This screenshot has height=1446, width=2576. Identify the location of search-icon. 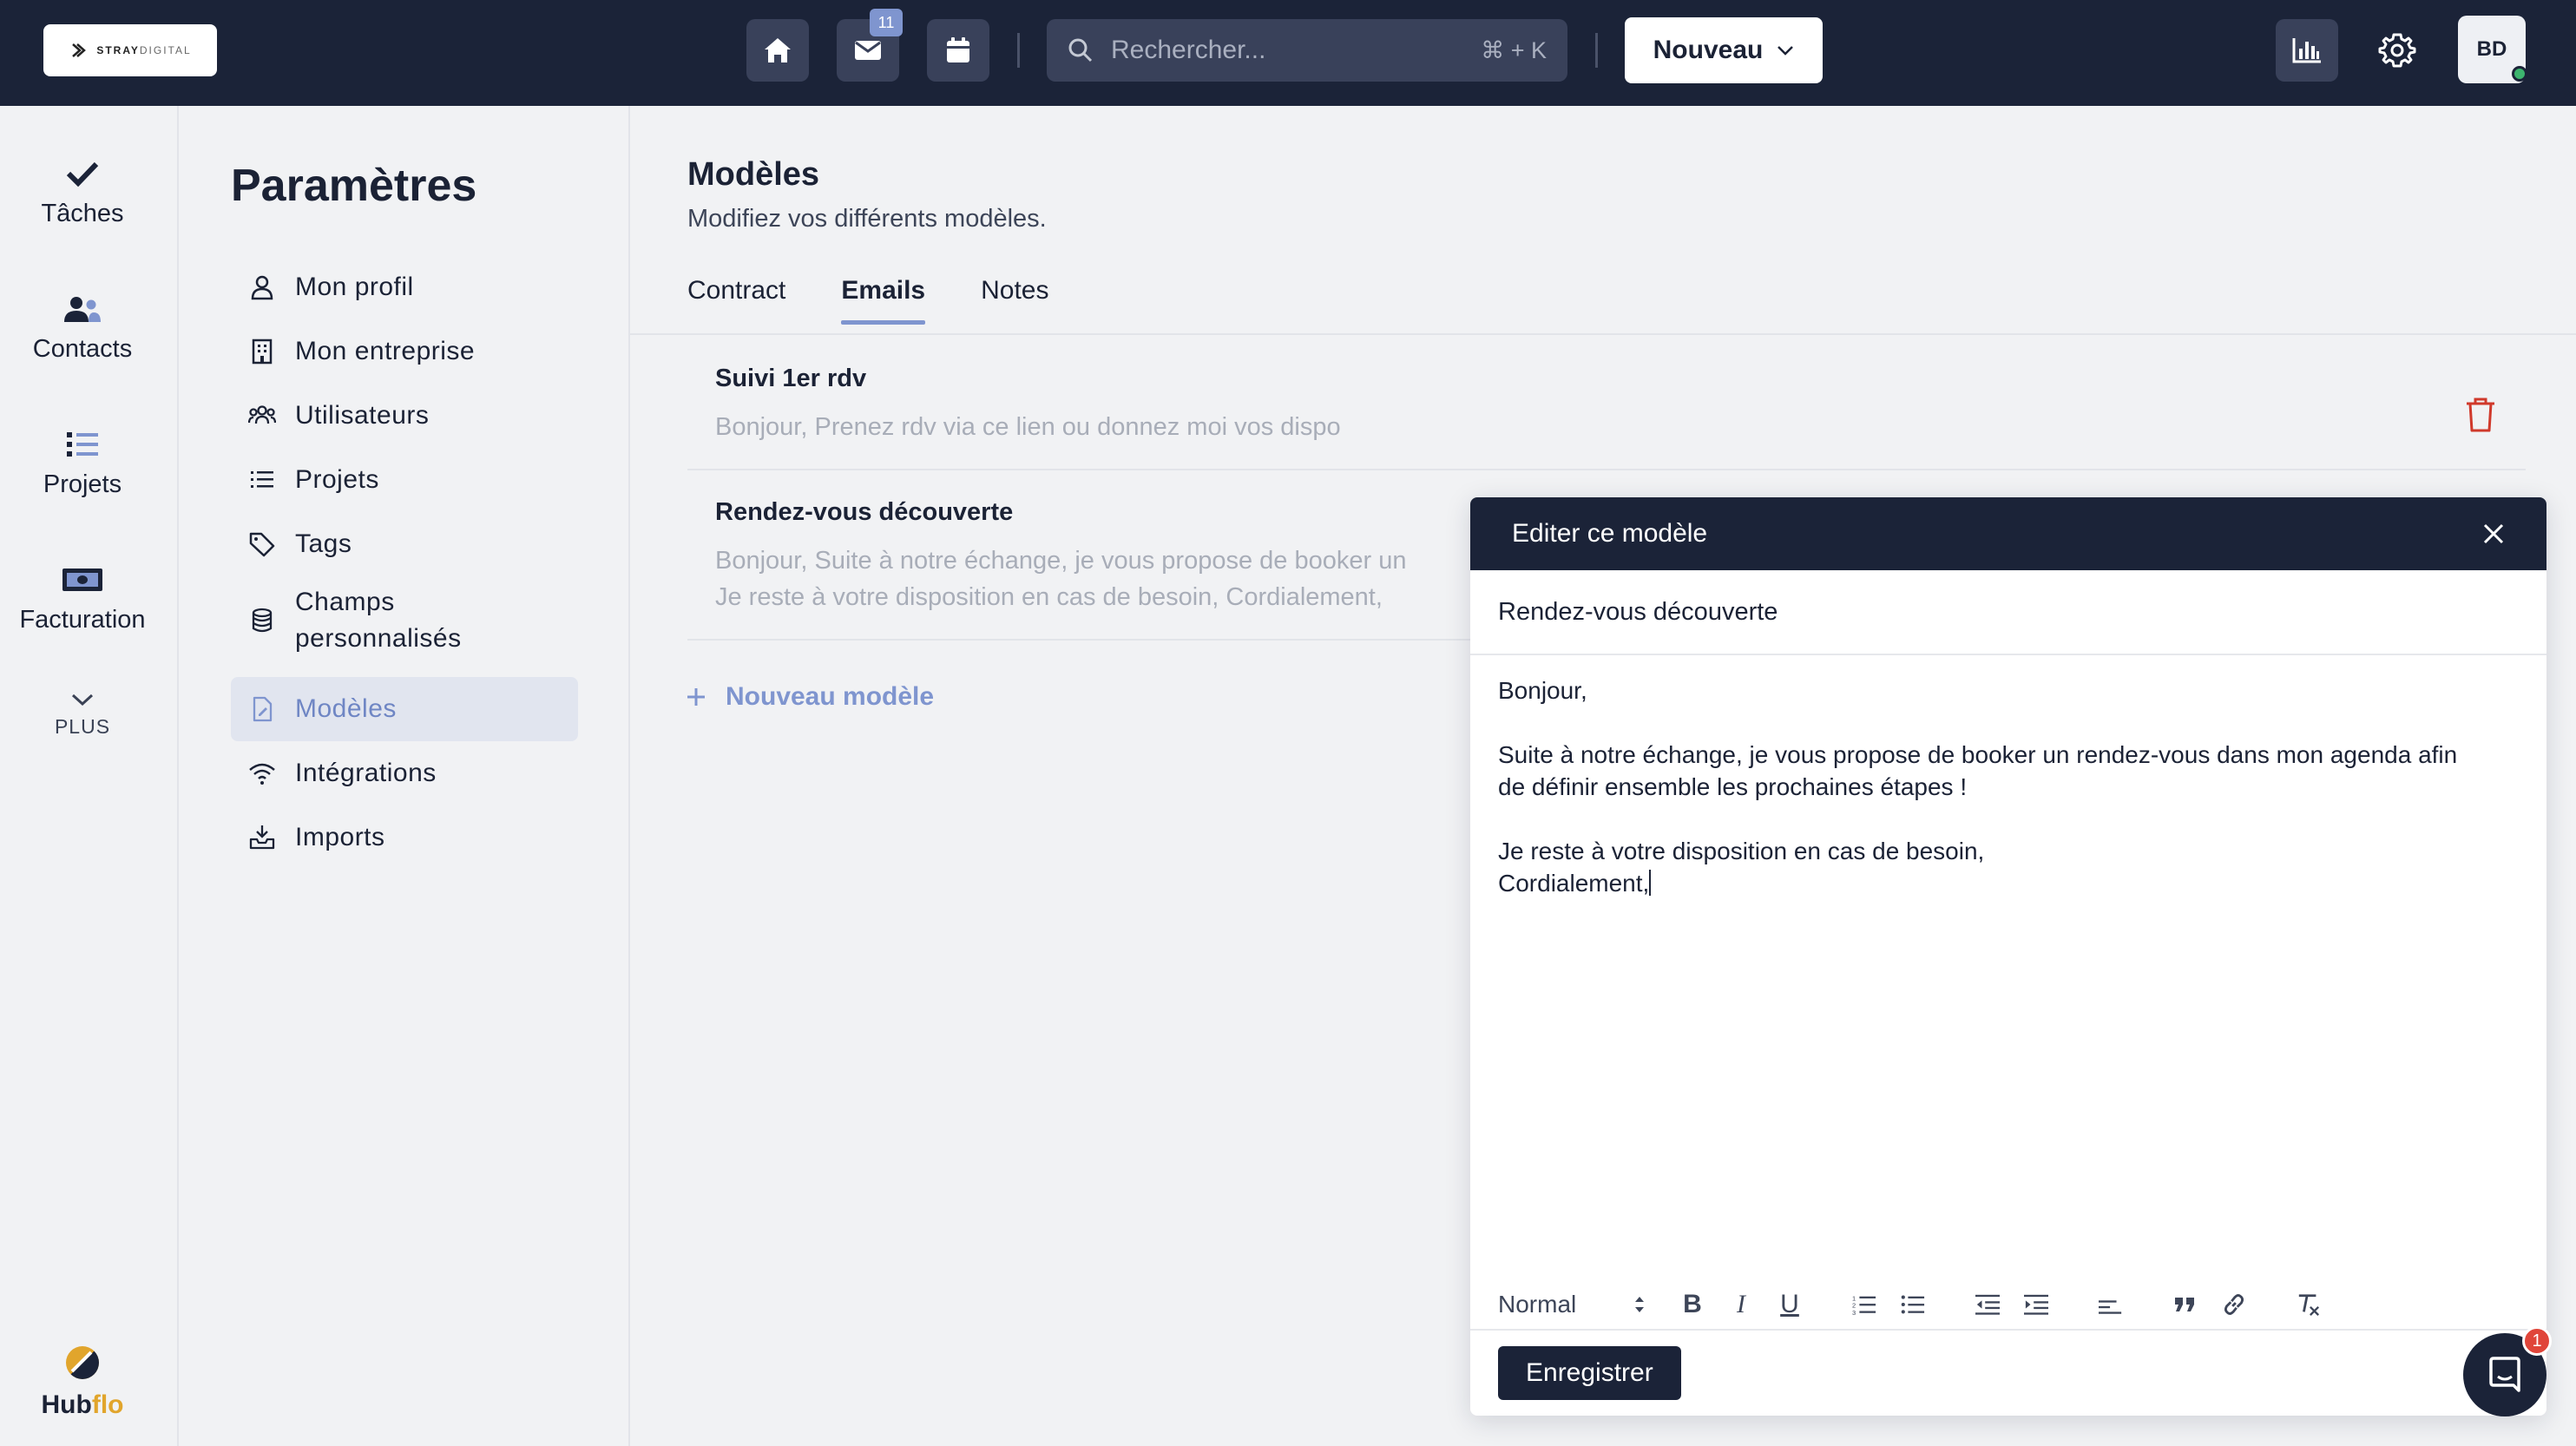
(1080, 50).